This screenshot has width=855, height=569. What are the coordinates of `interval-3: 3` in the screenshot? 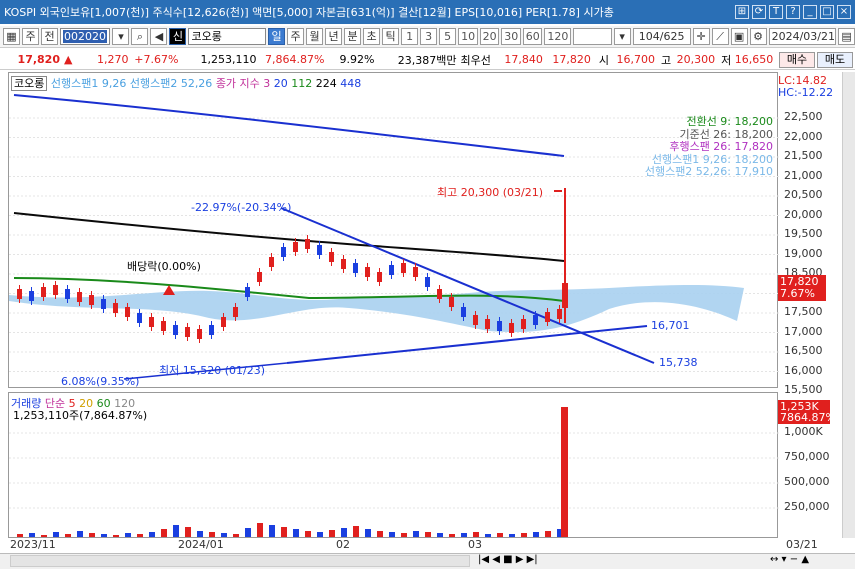 It's located at (429, 36).